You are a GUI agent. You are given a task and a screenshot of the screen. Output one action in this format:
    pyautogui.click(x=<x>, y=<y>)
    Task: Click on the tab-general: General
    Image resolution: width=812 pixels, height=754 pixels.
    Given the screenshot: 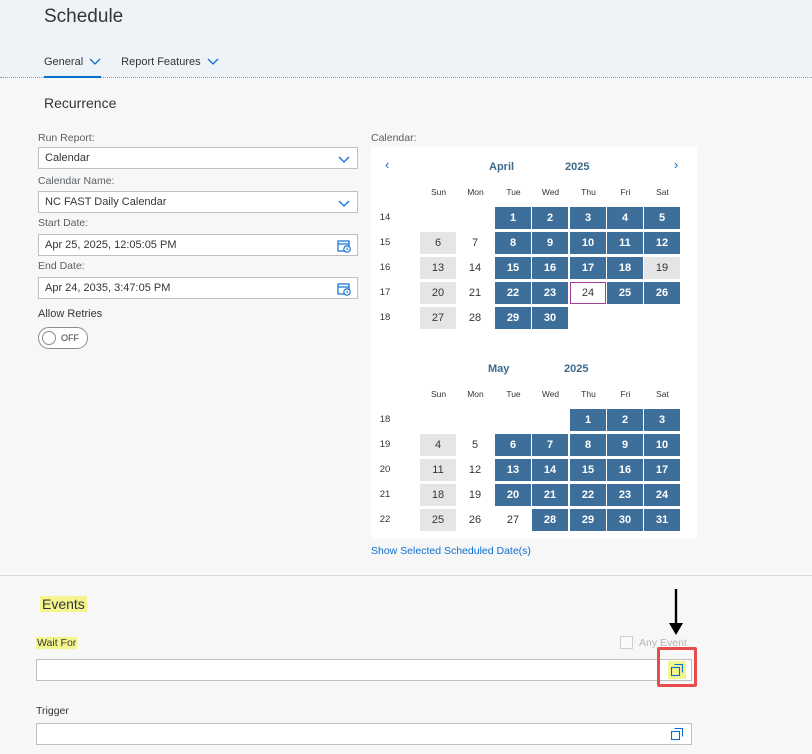 What is the action you would take?
    pyautogui.click(x=73, y=65)
    